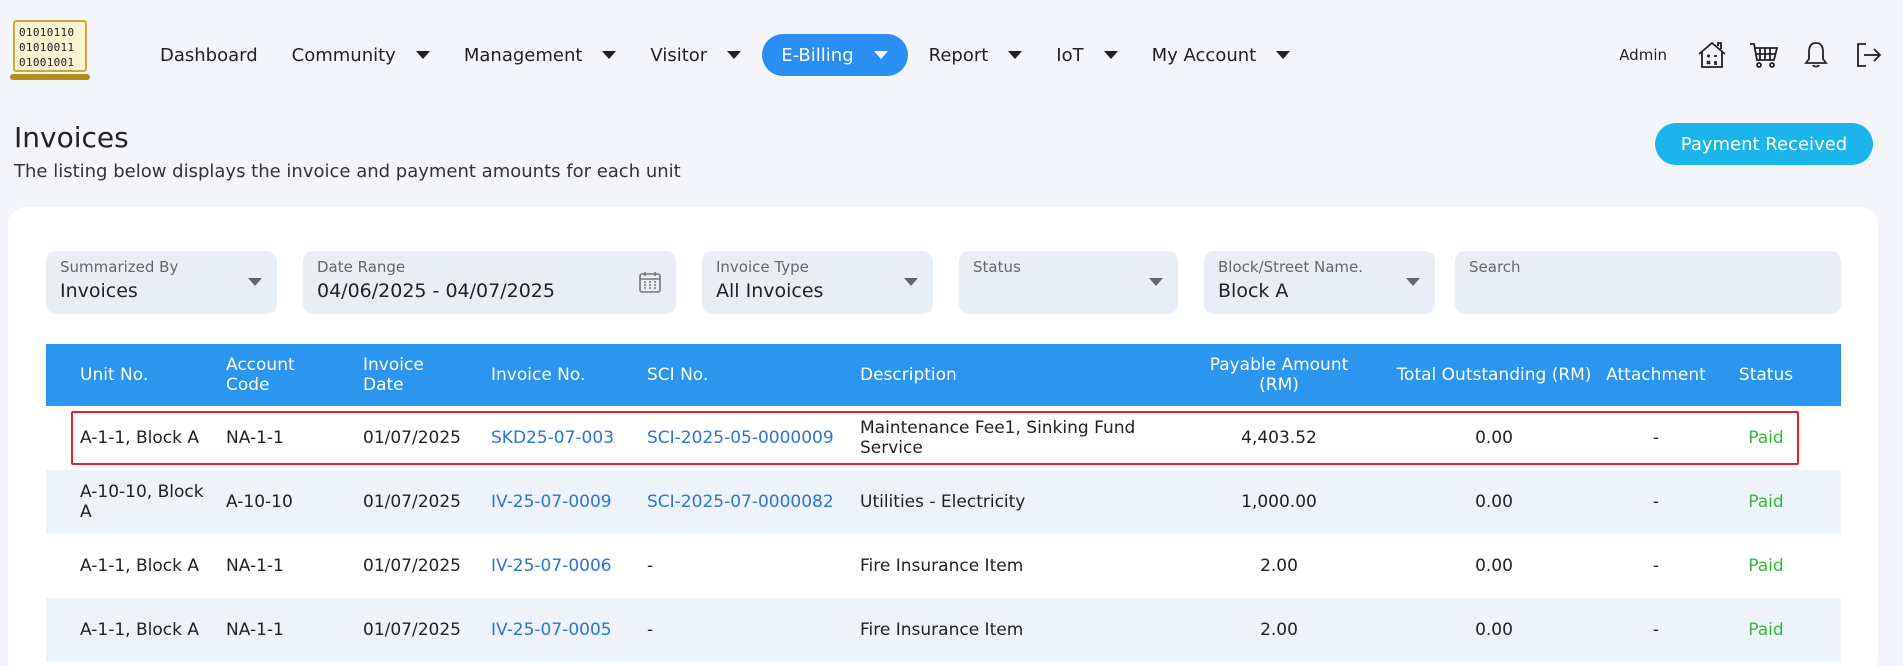 This screenshot has height=666, width=1903. Describe the element at coordinates (762, 267) in the screenshot. I see `filter-label: Invoice Type` at that location.